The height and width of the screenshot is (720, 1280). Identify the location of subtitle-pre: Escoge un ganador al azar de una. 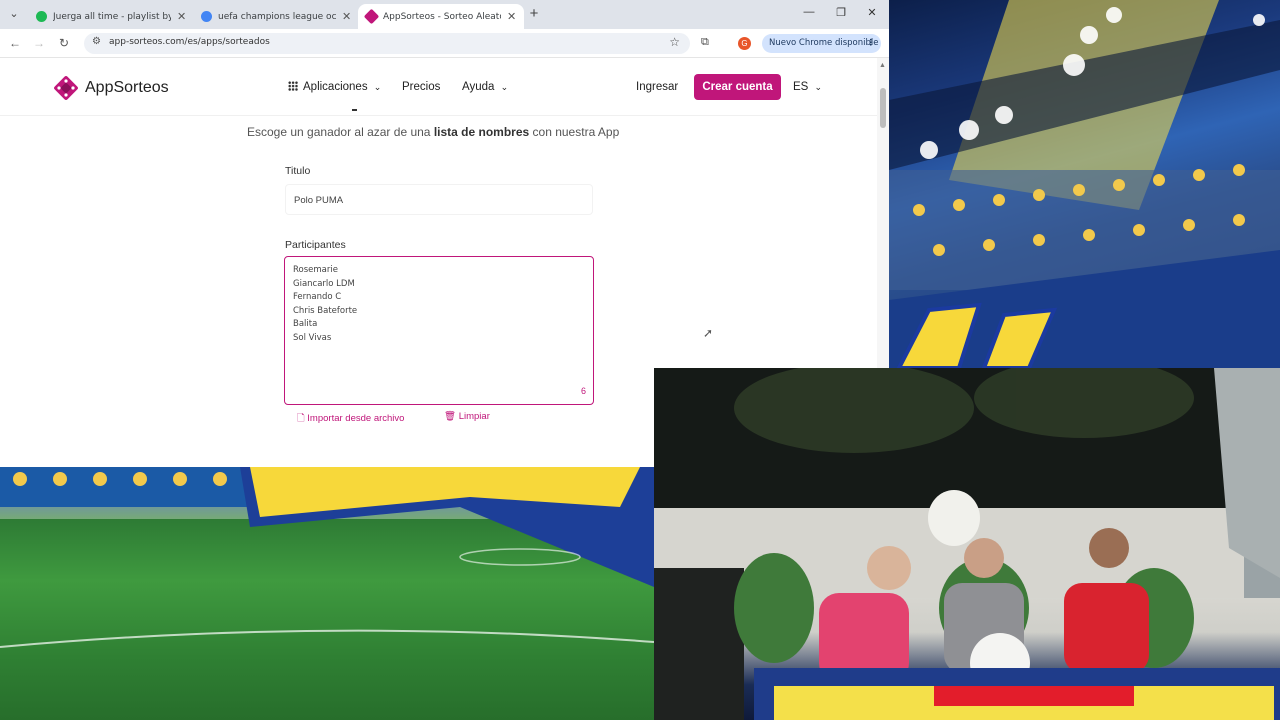
(339, 132).